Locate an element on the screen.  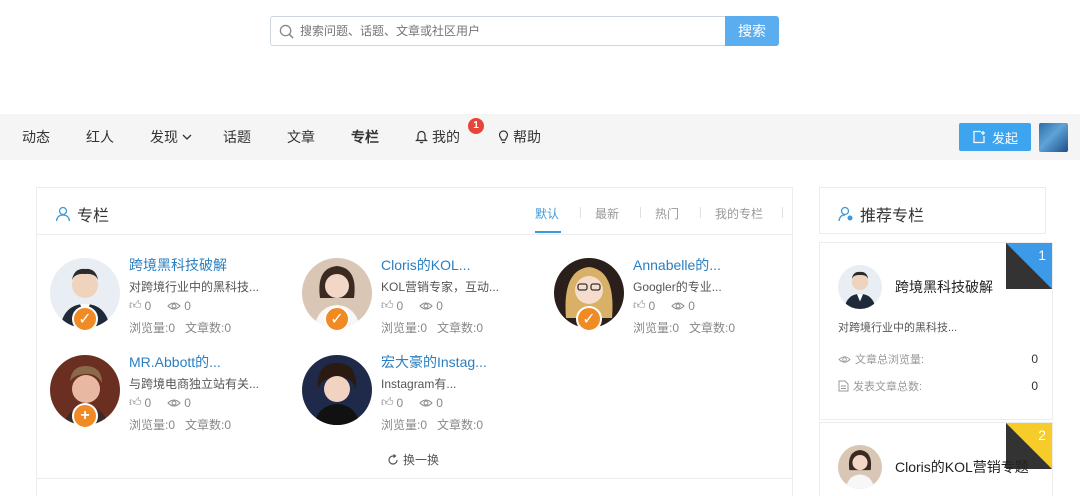
nav-item-topics: 话题 is located at coordinates (237, 137).